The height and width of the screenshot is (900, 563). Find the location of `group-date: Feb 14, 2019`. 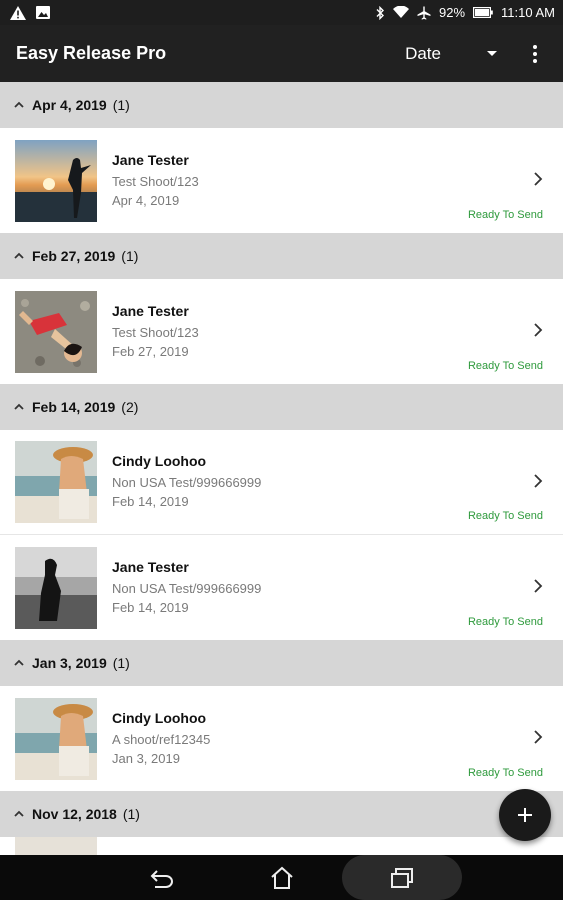

group-date: Feb 14, 2019 is located at coordinates (74, 407).